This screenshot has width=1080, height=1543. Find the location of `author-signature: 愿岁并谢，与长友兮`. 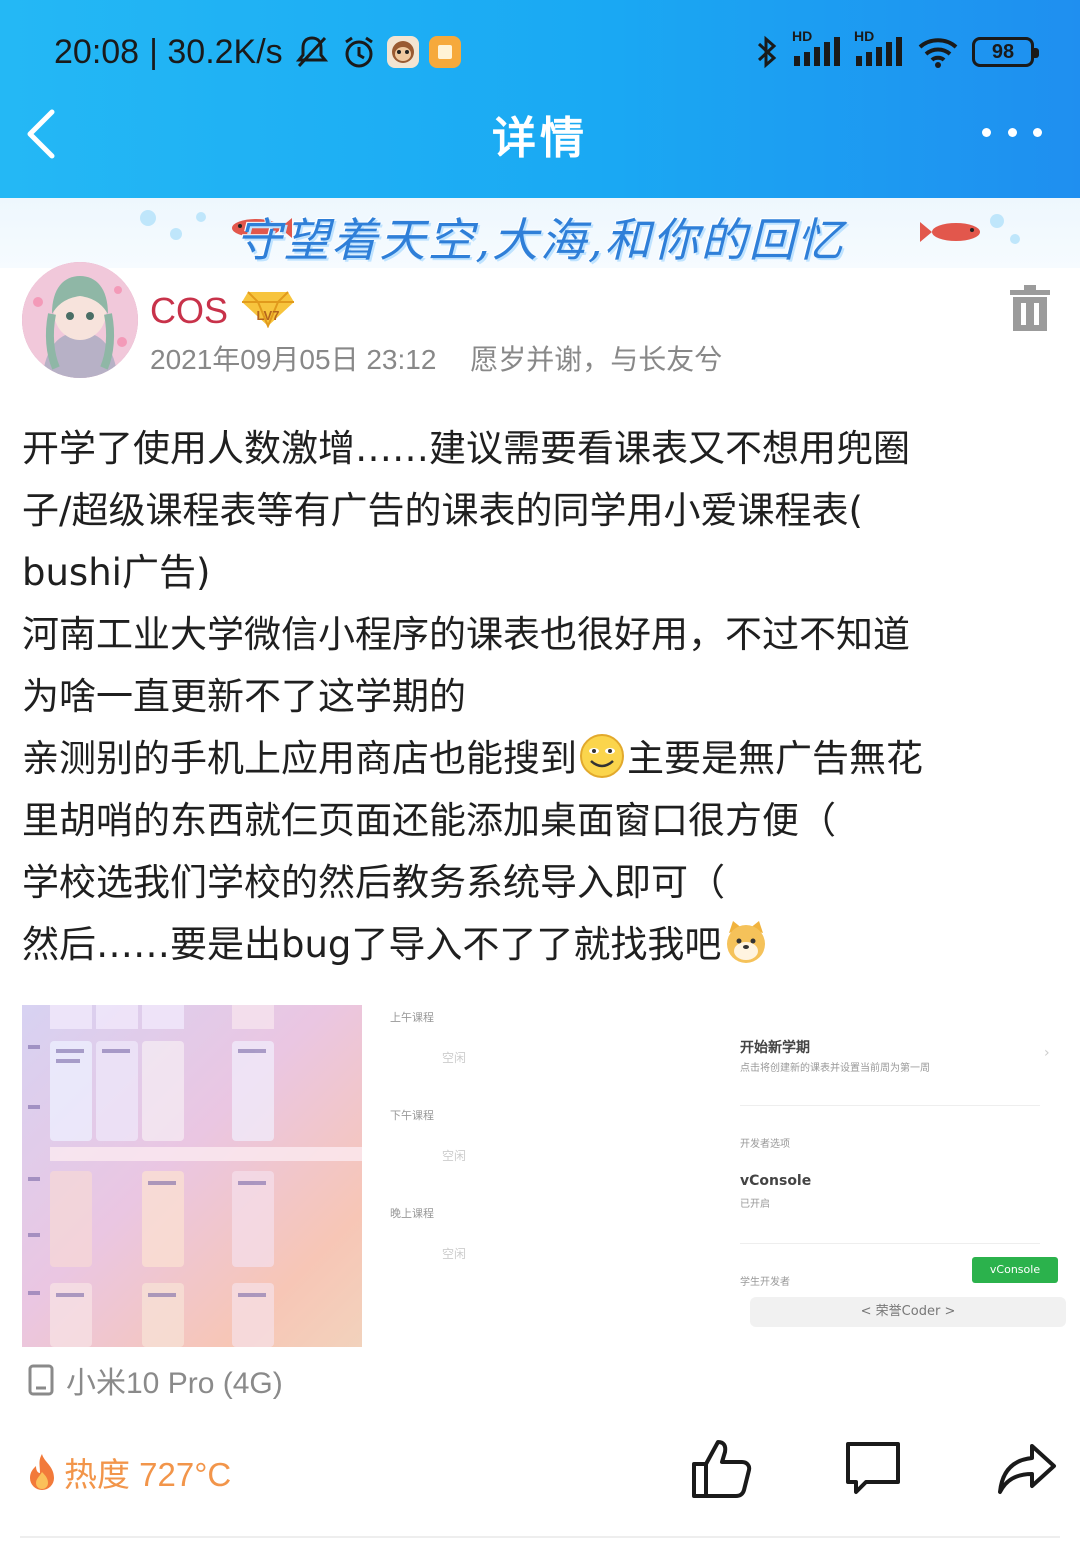

author-signature: 愿岁并谢，与长友兮 is located at coordinates (596, 359).